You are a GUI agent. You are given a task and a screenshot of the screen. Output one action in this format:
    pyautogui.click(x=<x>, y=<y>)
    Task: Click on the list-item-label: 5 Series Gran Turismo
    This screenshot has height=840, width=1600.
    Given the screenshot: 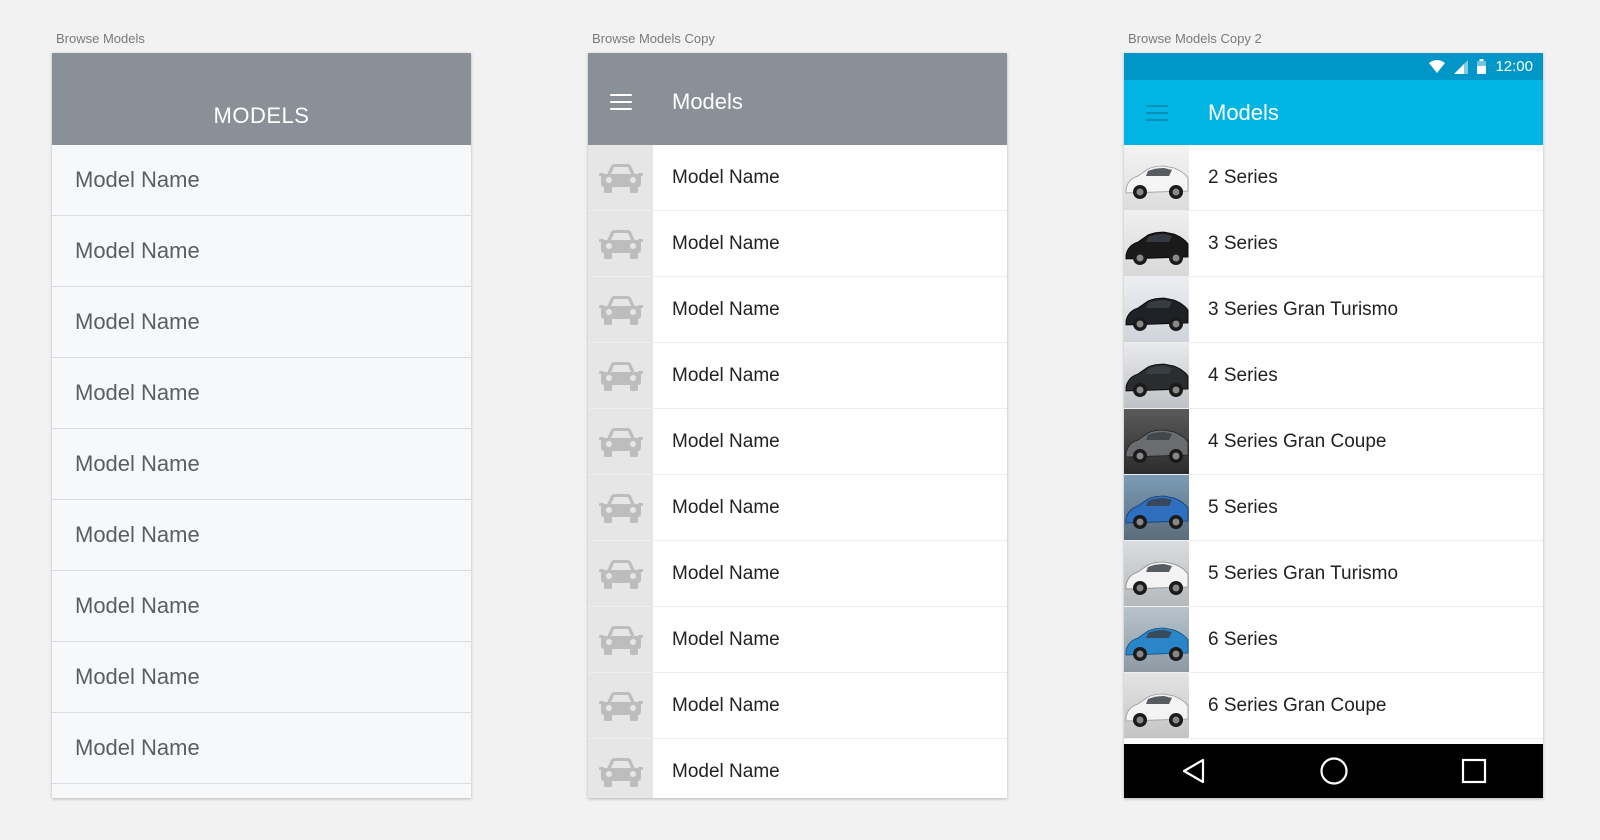 What is the action you would take?
    pyautogui.click(x=1303, y=573)
    